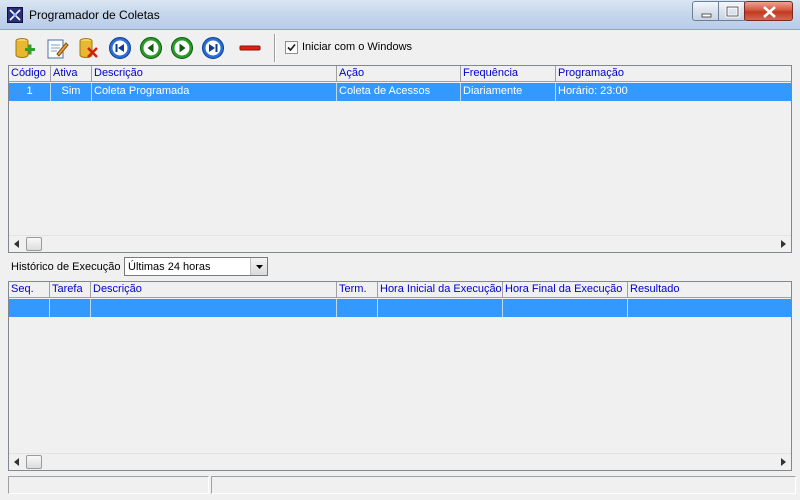  What do you see at coordinates (357, 47) in the screenshot?
I see `start-with-windows-label: Iniciar com o Windows` at bounding box center [357, 47].